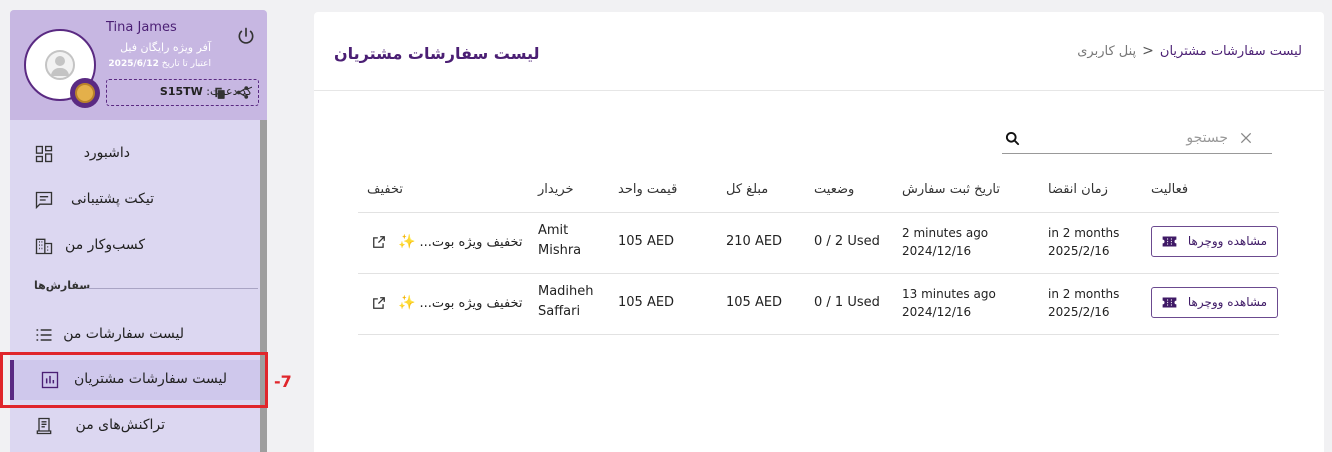 The width and height of the screenshot is (1332, 452). Describe the element at coordinates (242, 92) in the screenshot. I see `share-icon` at that location.